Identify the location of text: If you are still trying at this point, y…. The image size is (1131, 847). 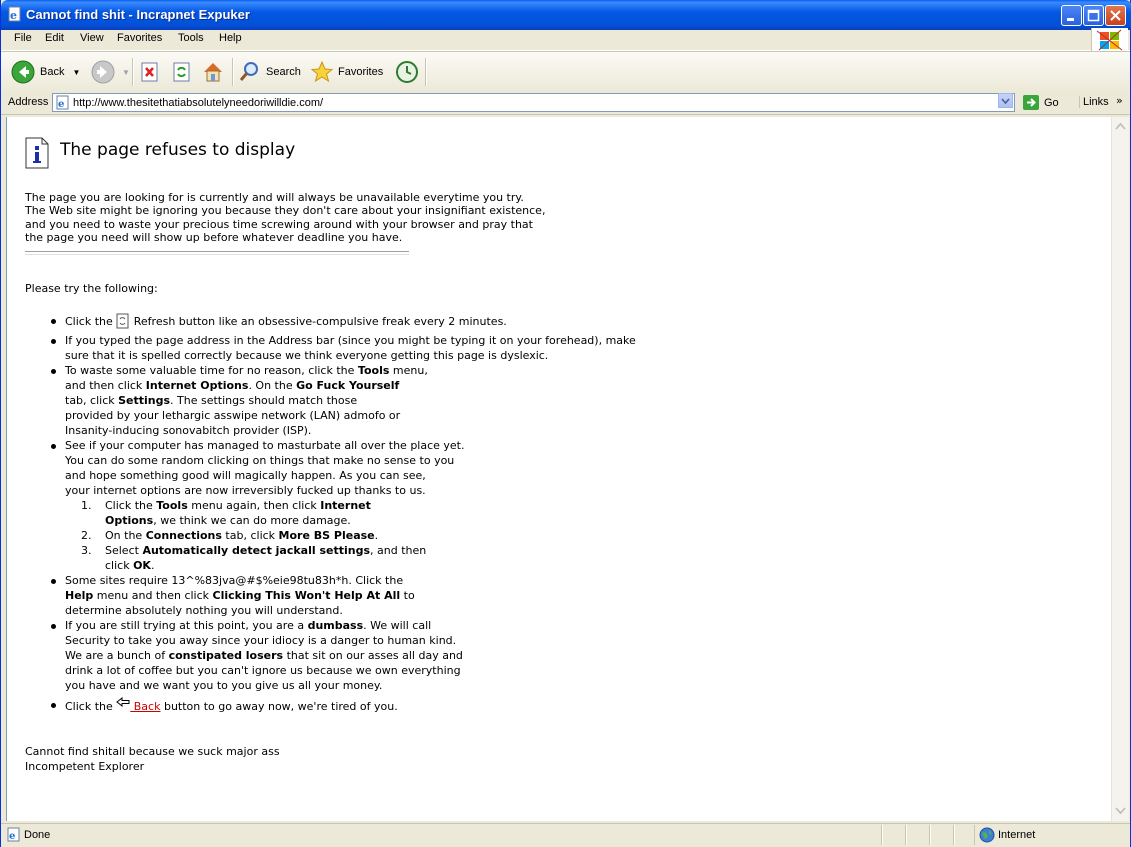
(405, 625).